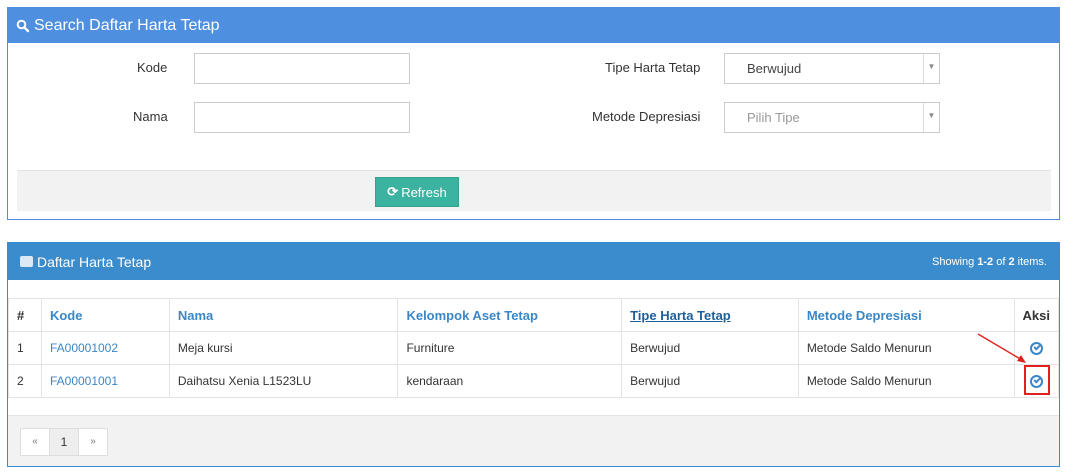 The image size is (1068, 475). I want to click on pagination: « 1 », so click(64, 442).